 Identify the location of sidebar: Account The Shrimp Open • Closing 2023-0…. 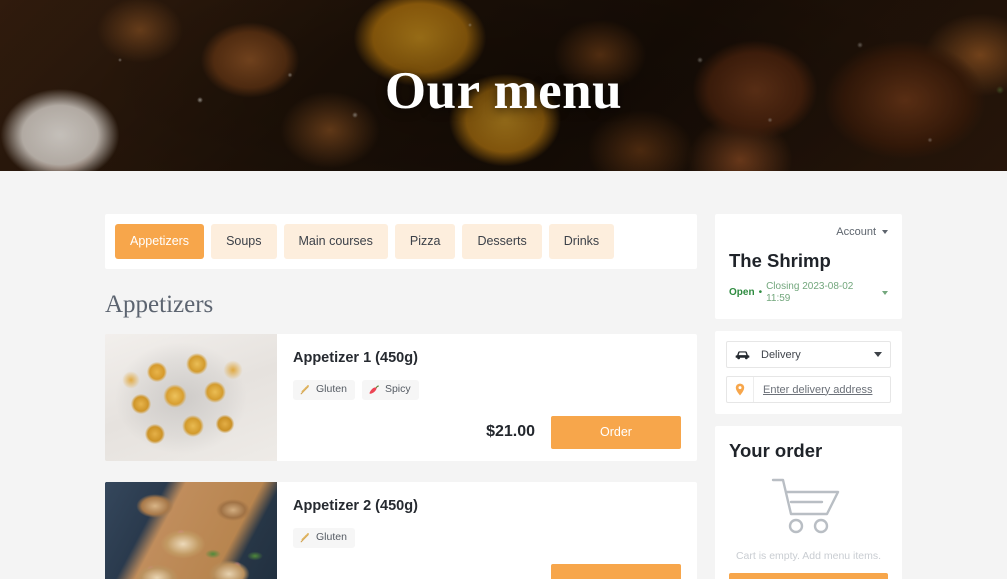
(808, 375).